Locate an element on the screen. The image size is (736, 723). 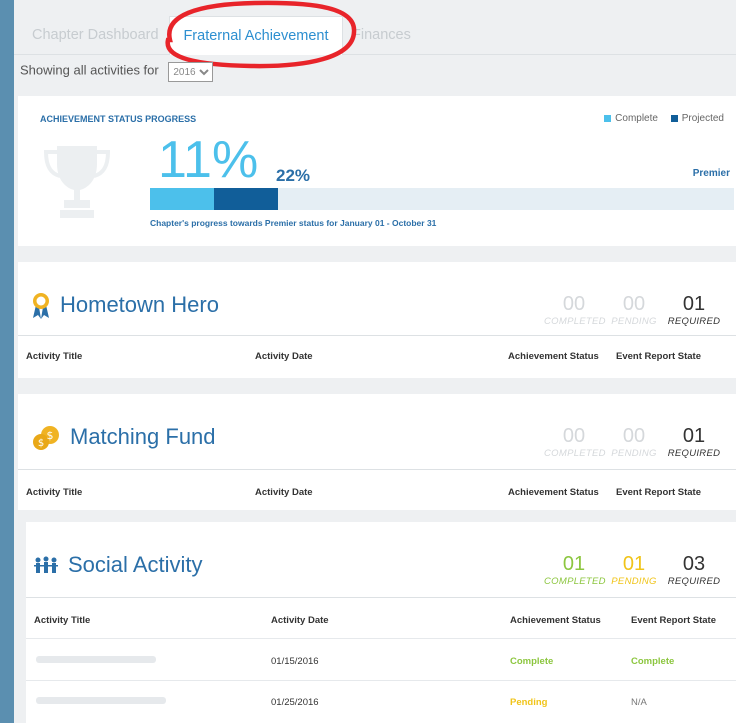
tab-chapter-dashboard: Chapter Dashboard is located at coordinates (95, 35).